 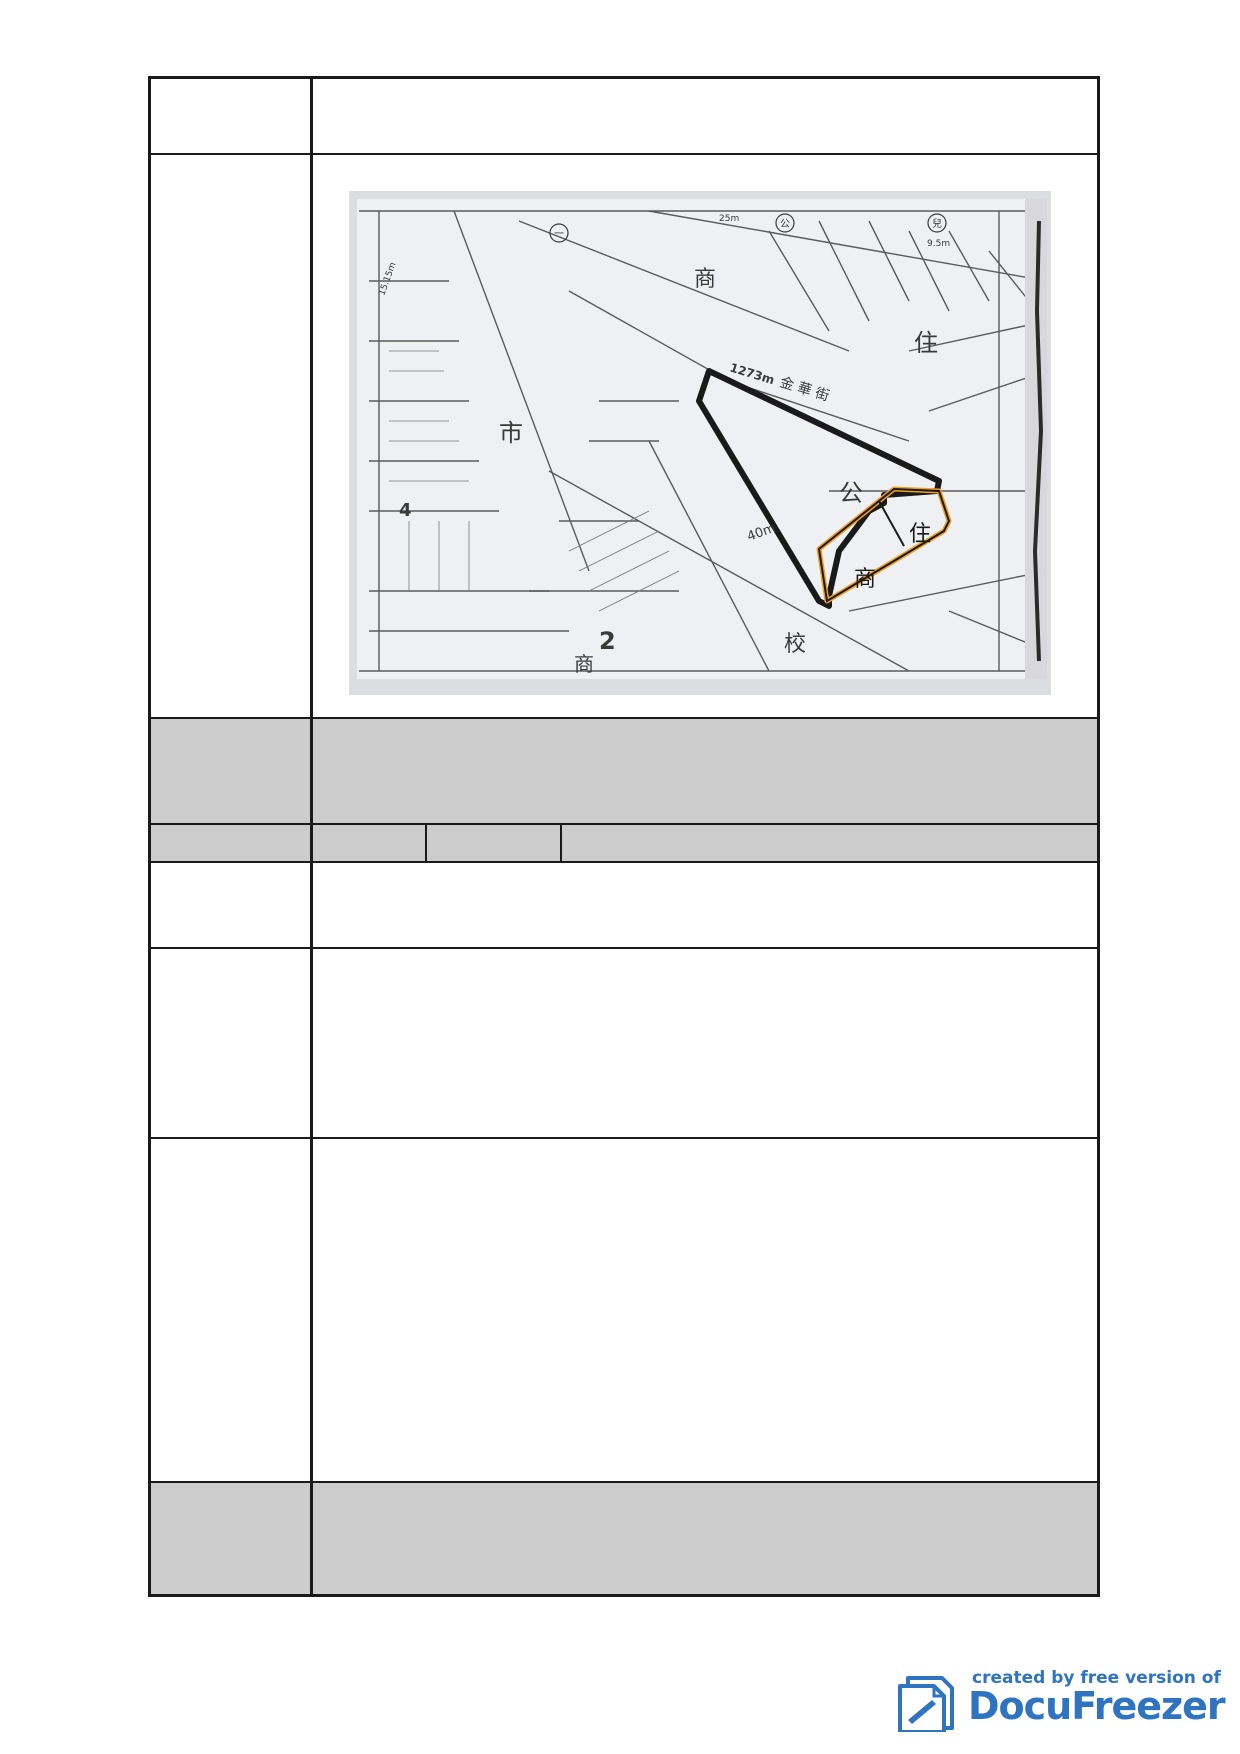 I want to click on docufreezer-logo-icon, so click(x=926, y=1704).